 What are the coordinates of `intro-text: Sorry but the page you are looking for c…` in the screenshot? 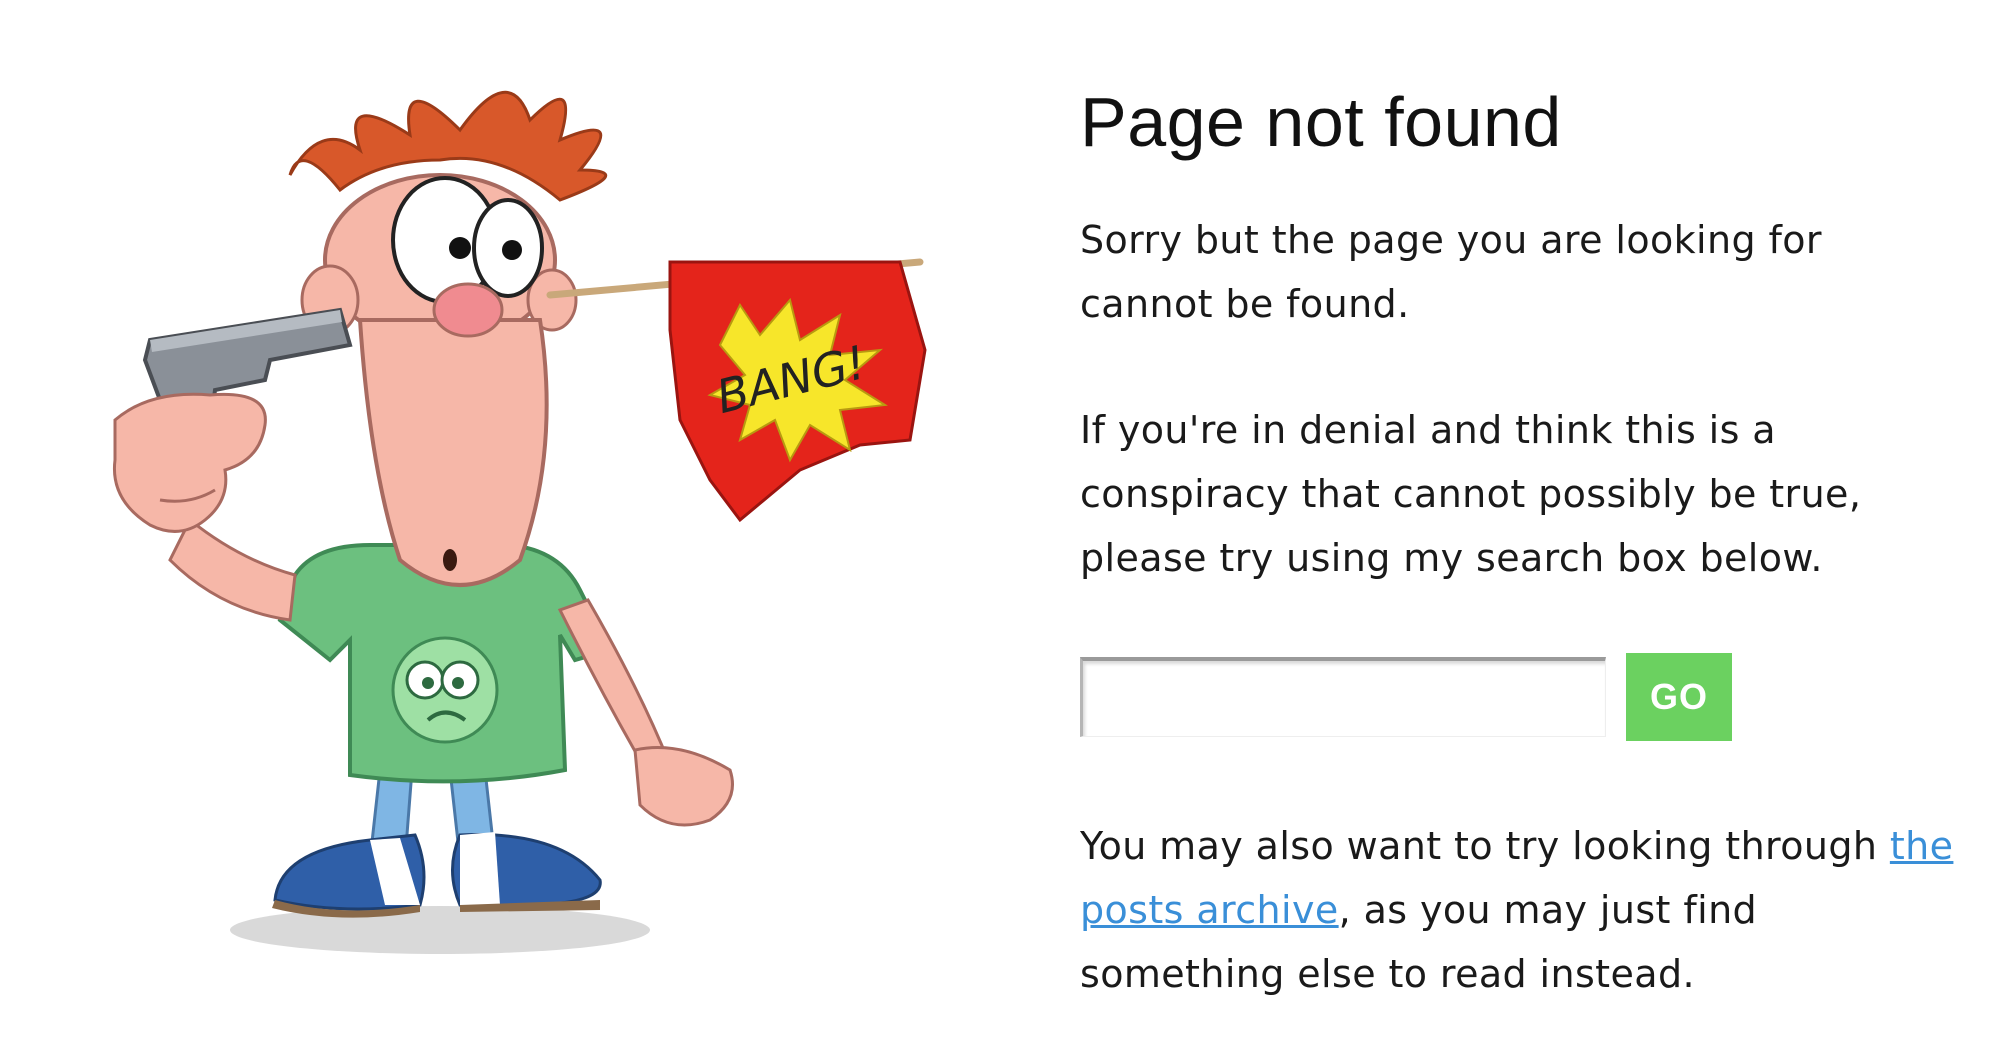 It's located at (1451, 272).